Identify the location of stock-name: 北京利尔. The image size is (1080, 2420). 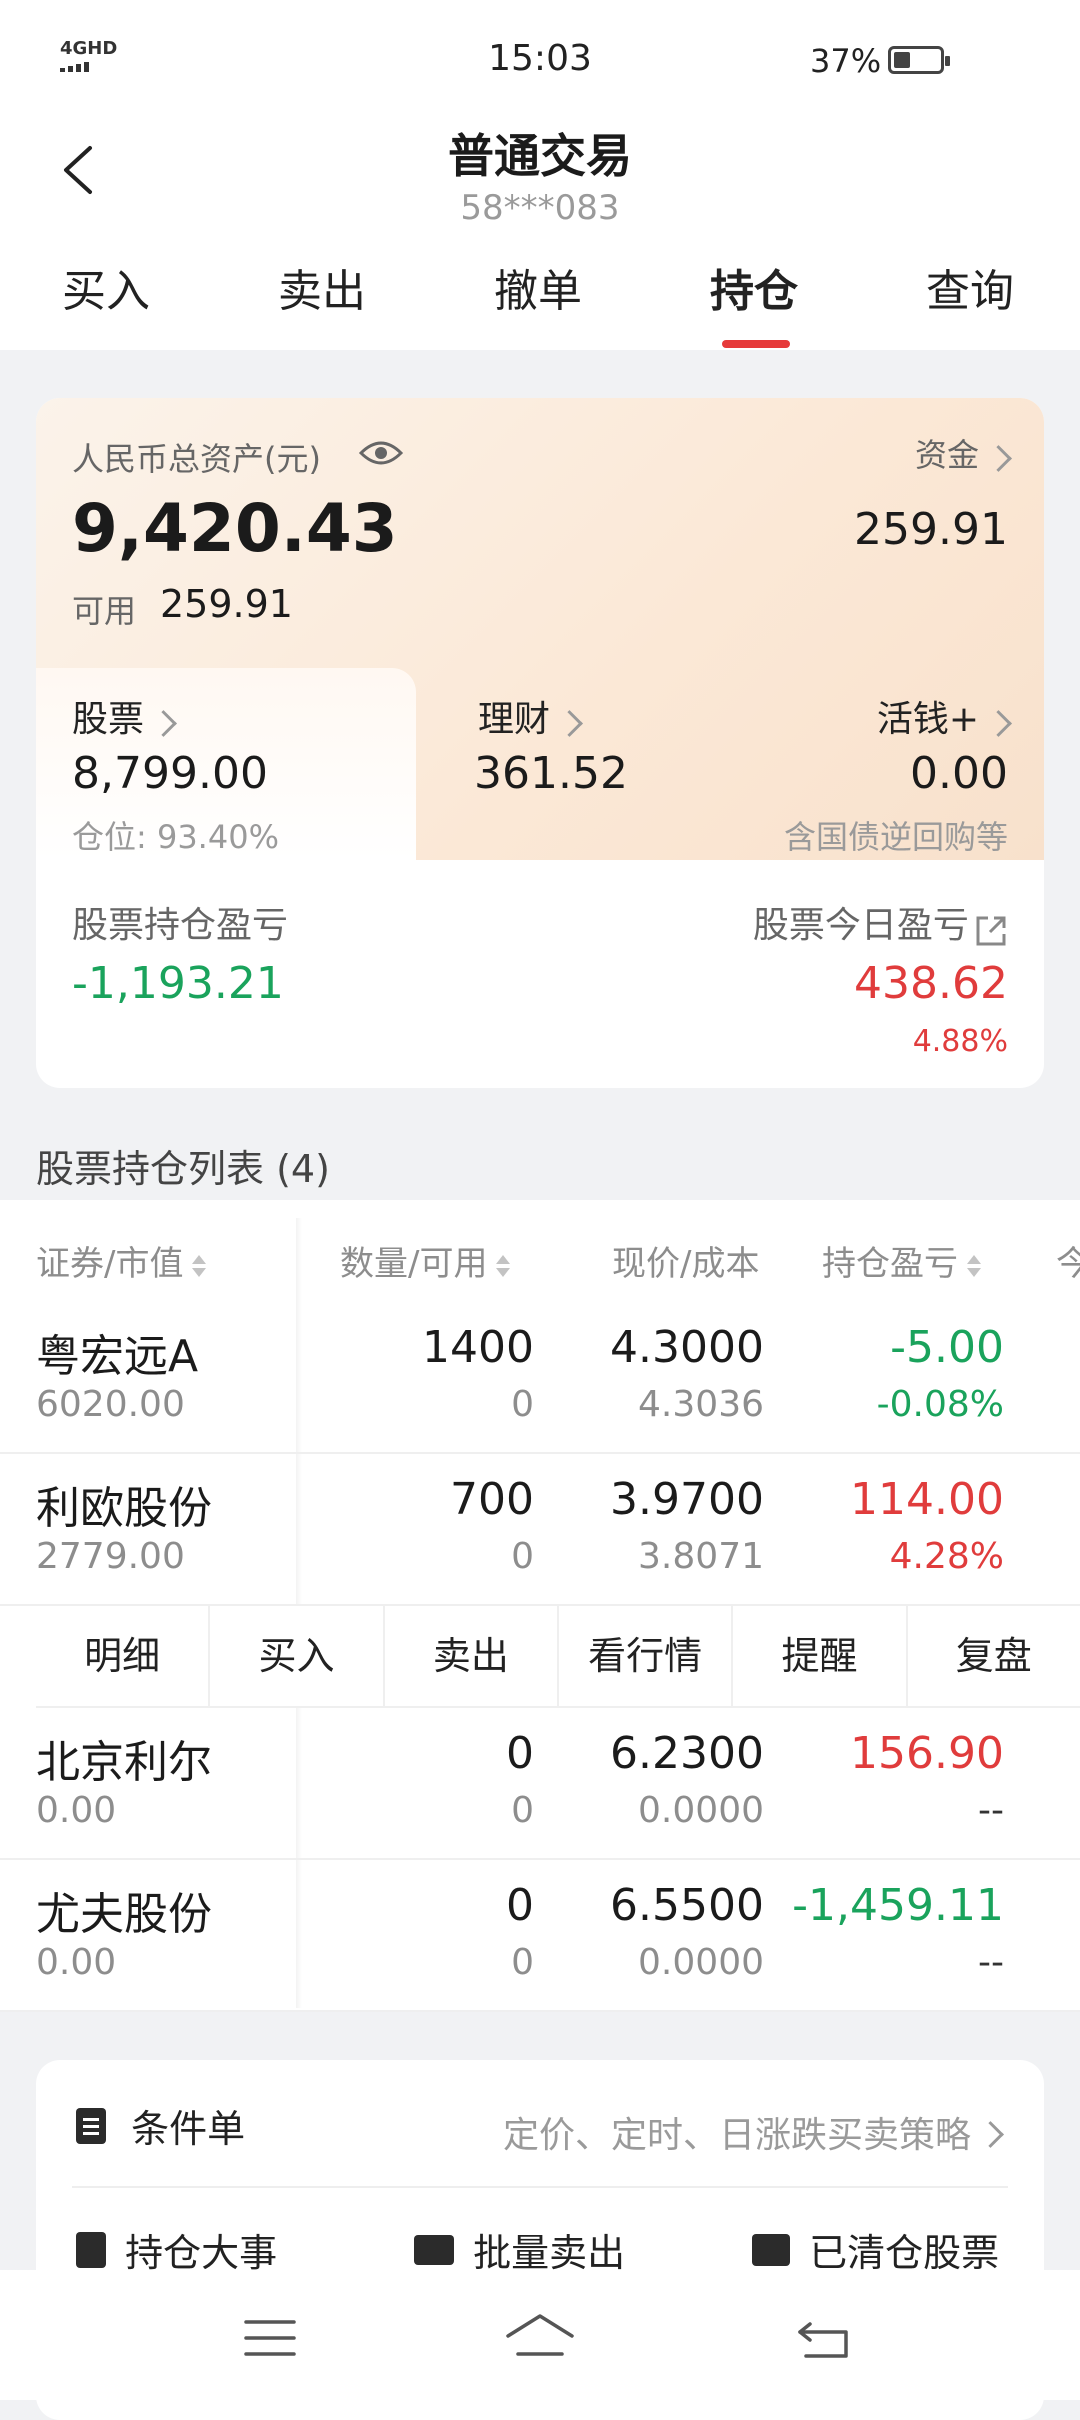
(124, 1762).